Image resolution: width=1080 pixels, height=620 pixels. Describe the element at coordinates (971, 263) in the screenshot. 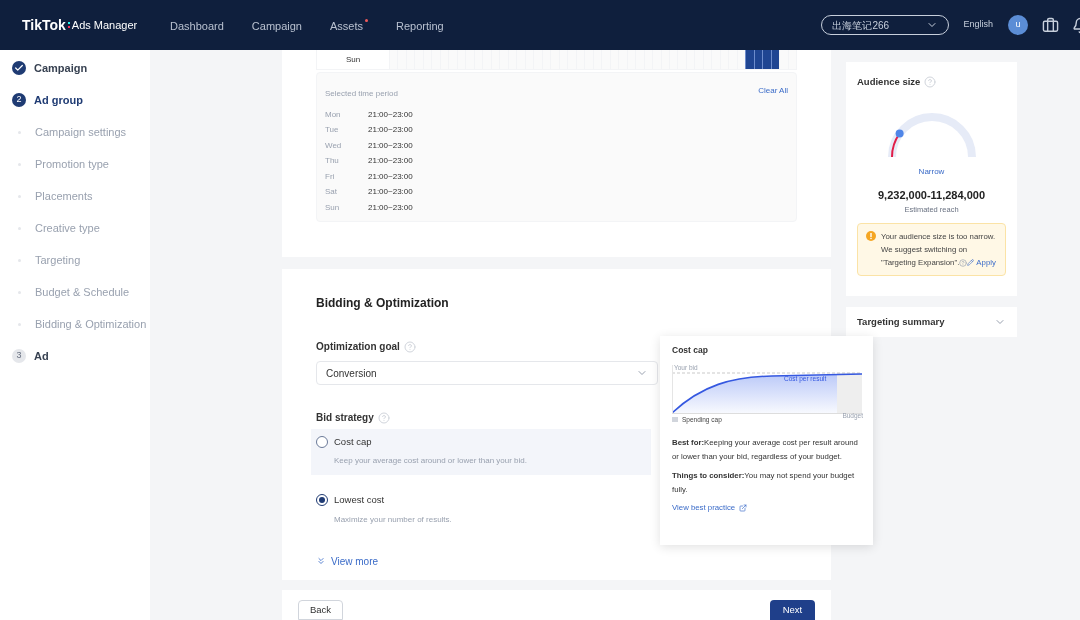

I see `pencil-icon` at that location.